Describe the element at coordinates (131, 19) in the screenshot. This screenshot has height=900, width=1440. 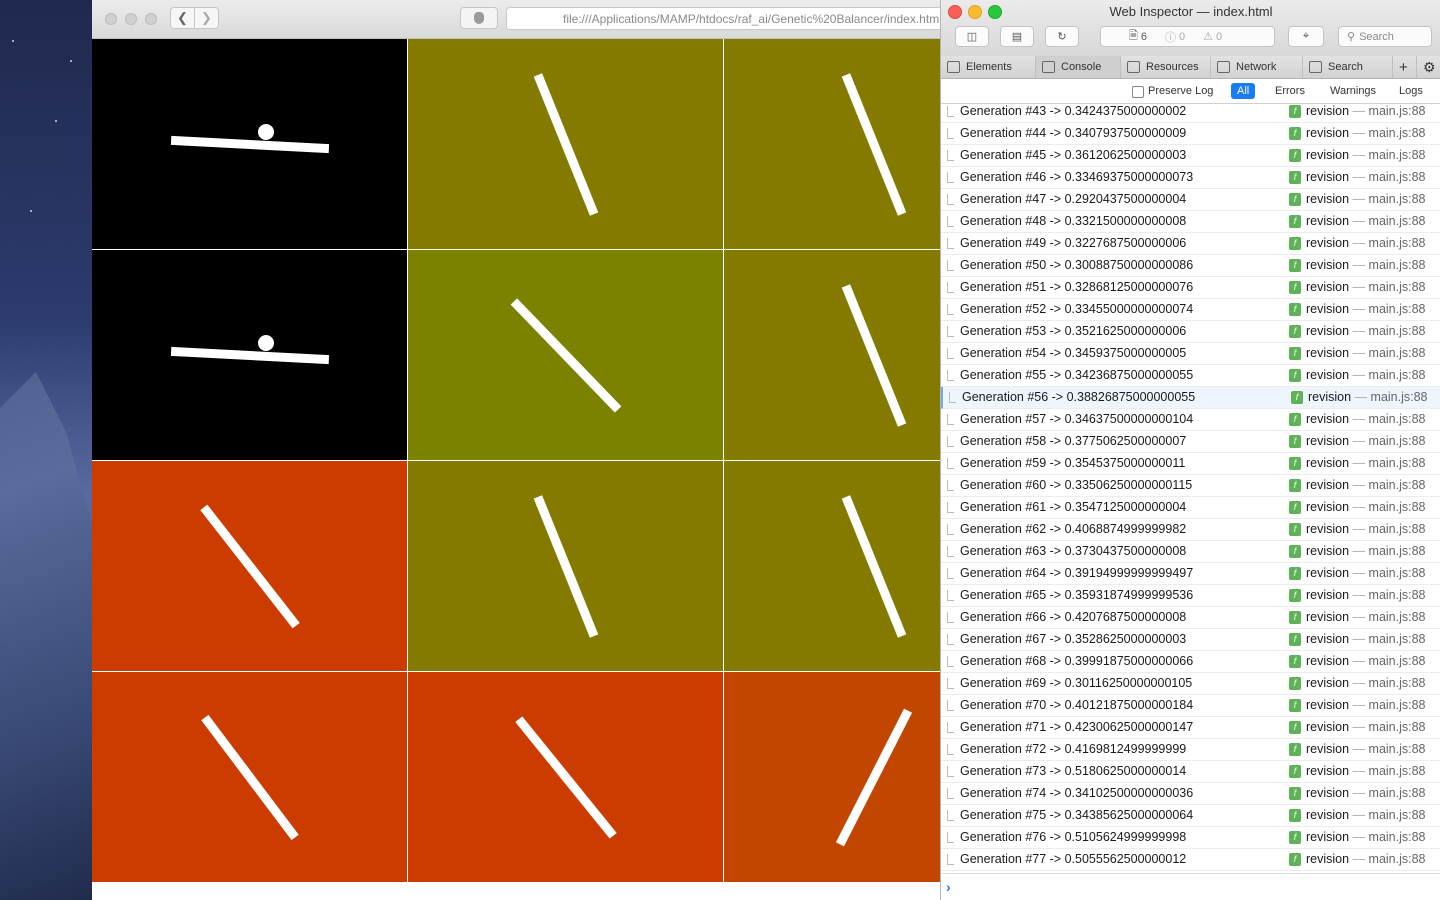
I see `minimize-button` at that location.